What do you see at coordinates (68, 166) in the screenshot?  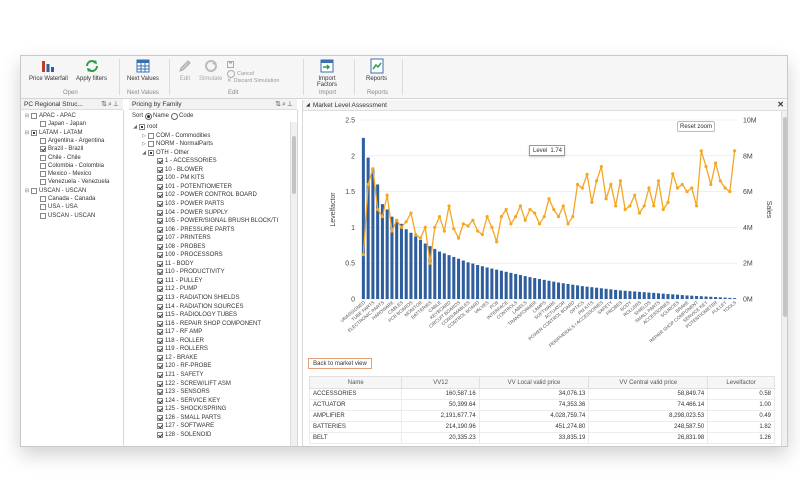 I see `tree-item: Colombia - Colombia` at bounding box center [68, 166].